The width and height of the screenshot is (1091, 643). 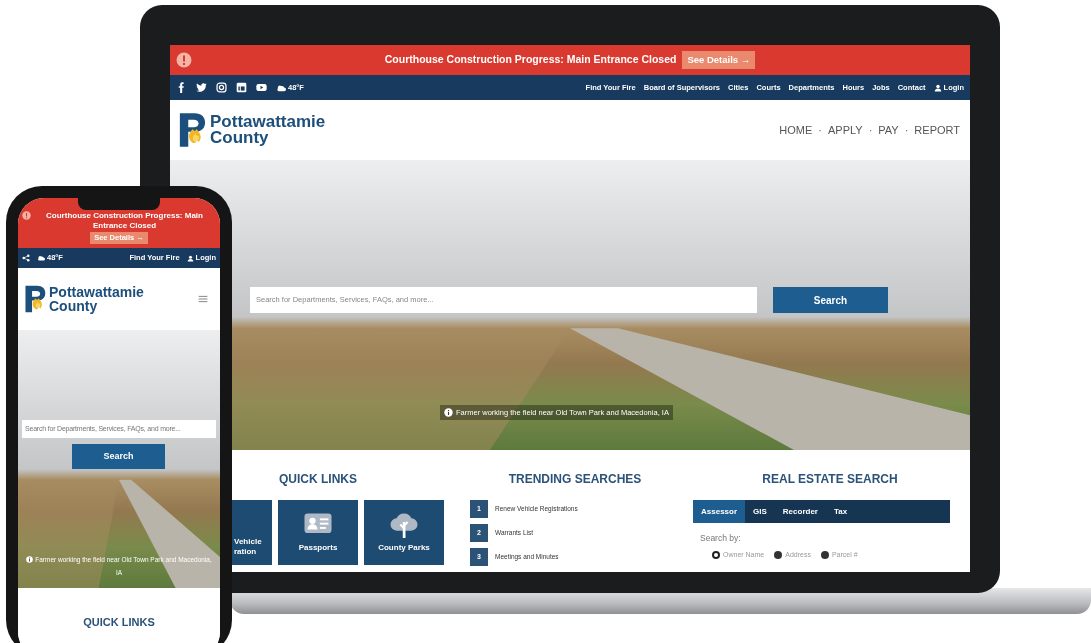 What do you see at coordinates (575, 479) in the screenshot?
I see `section-heading: TRENDING SEARCHES` at bounding box center [575, 479].